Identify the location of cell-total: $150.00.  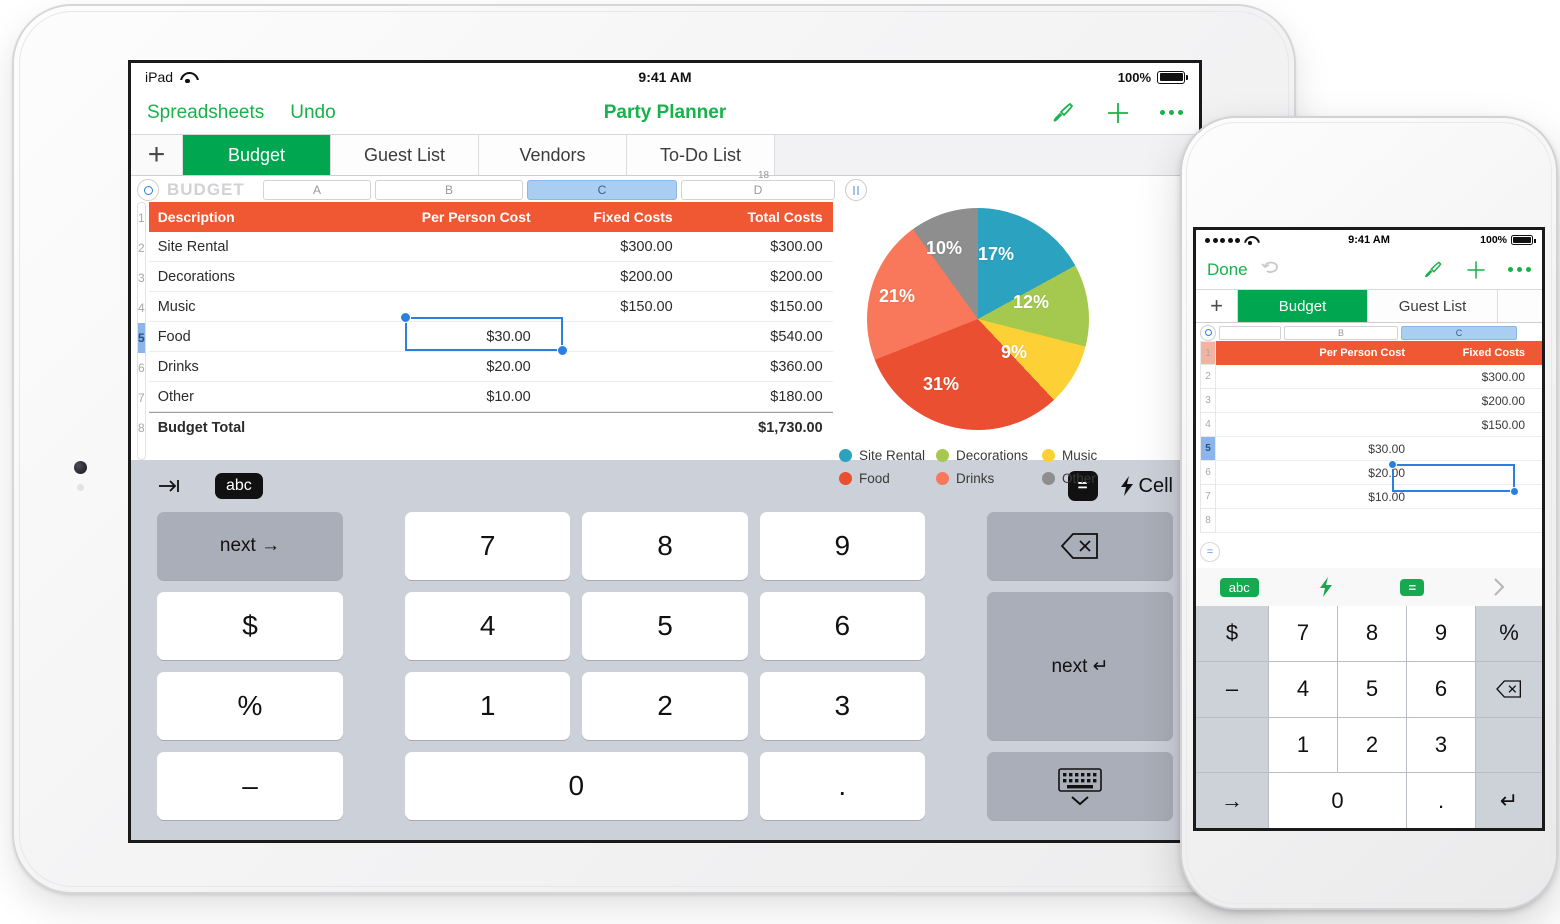
(758, 307).